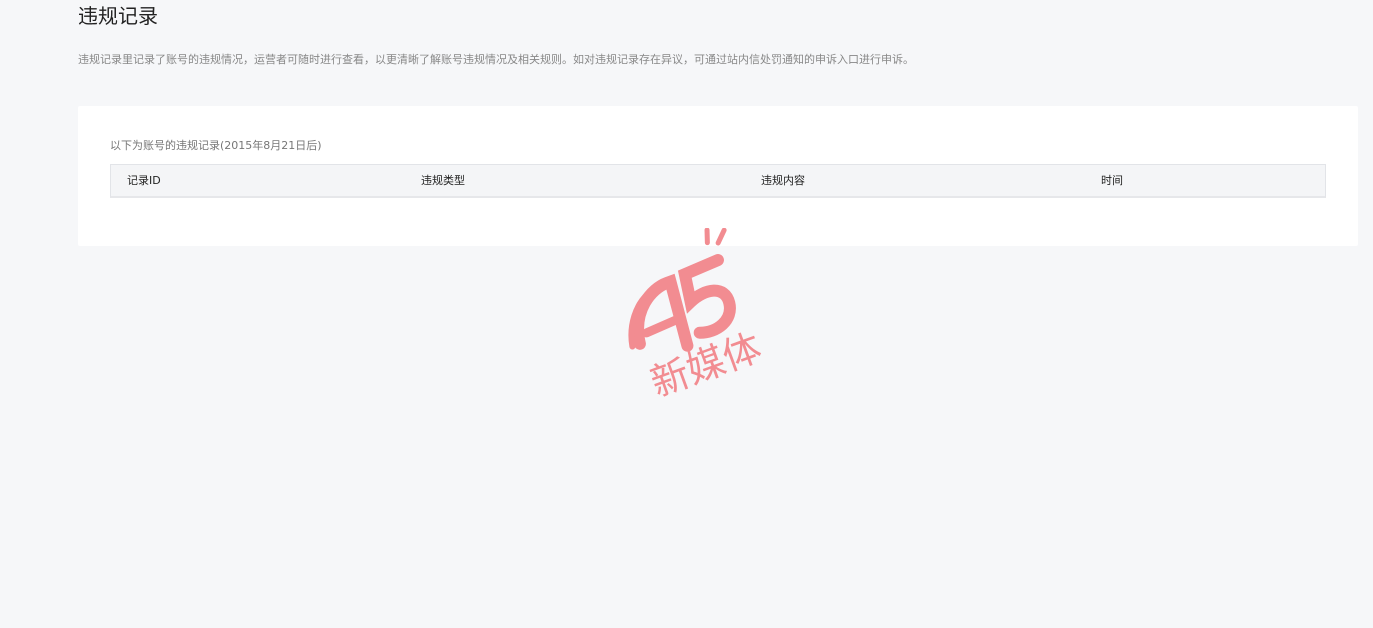 The width and height of the screenshot is (1373, 628). I want to click on column-header-violation-type: 违规类型, so click(443, 180).